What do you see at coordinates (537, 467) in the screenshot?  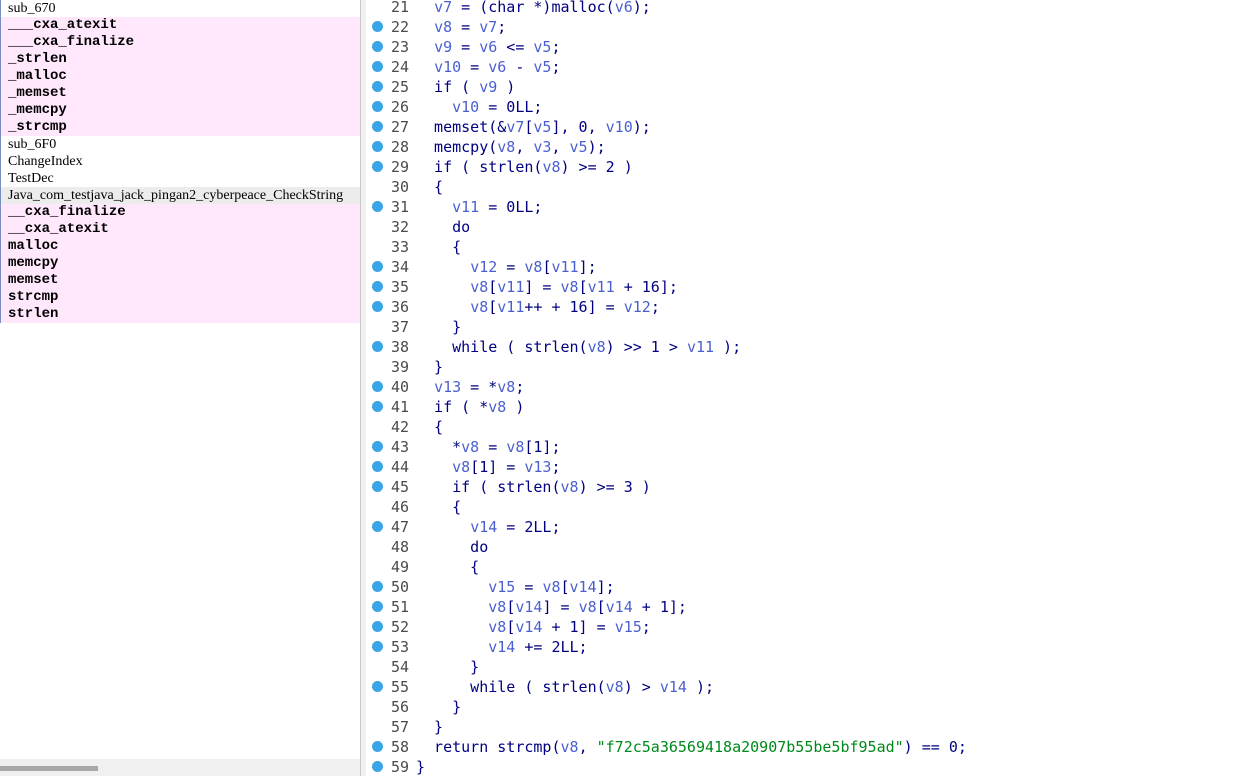 I see `variable-token: v13` at bounding box center [537, 467].